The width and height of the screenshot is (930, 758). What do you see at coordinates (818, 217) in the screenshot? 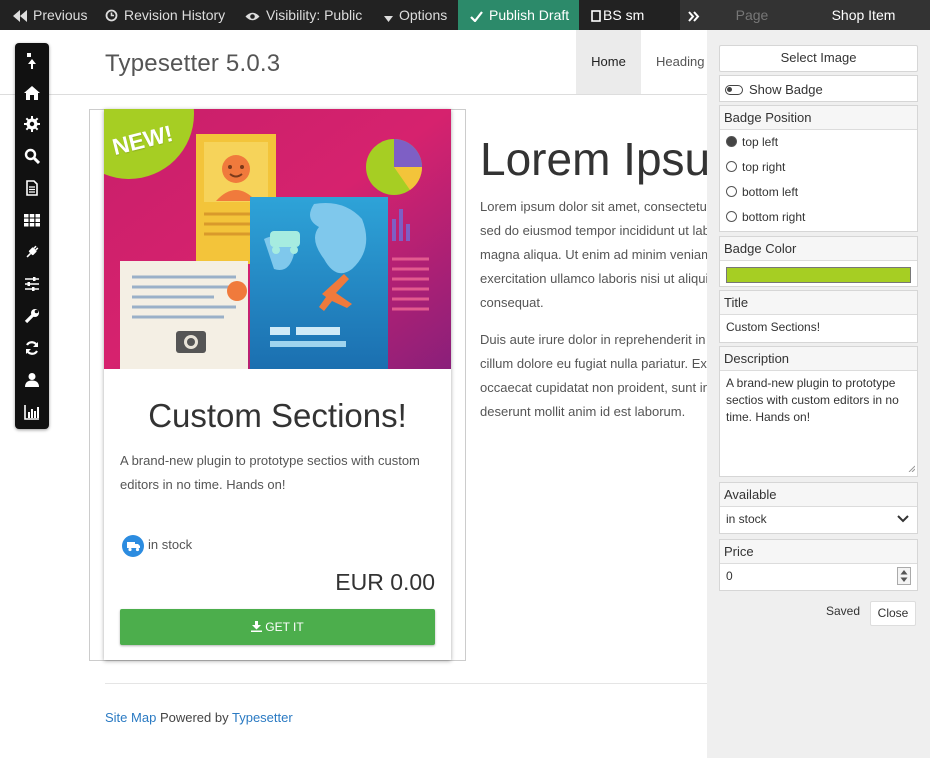
I see `radio-bottom-right: bottom right` at bounding box center [818, 217].